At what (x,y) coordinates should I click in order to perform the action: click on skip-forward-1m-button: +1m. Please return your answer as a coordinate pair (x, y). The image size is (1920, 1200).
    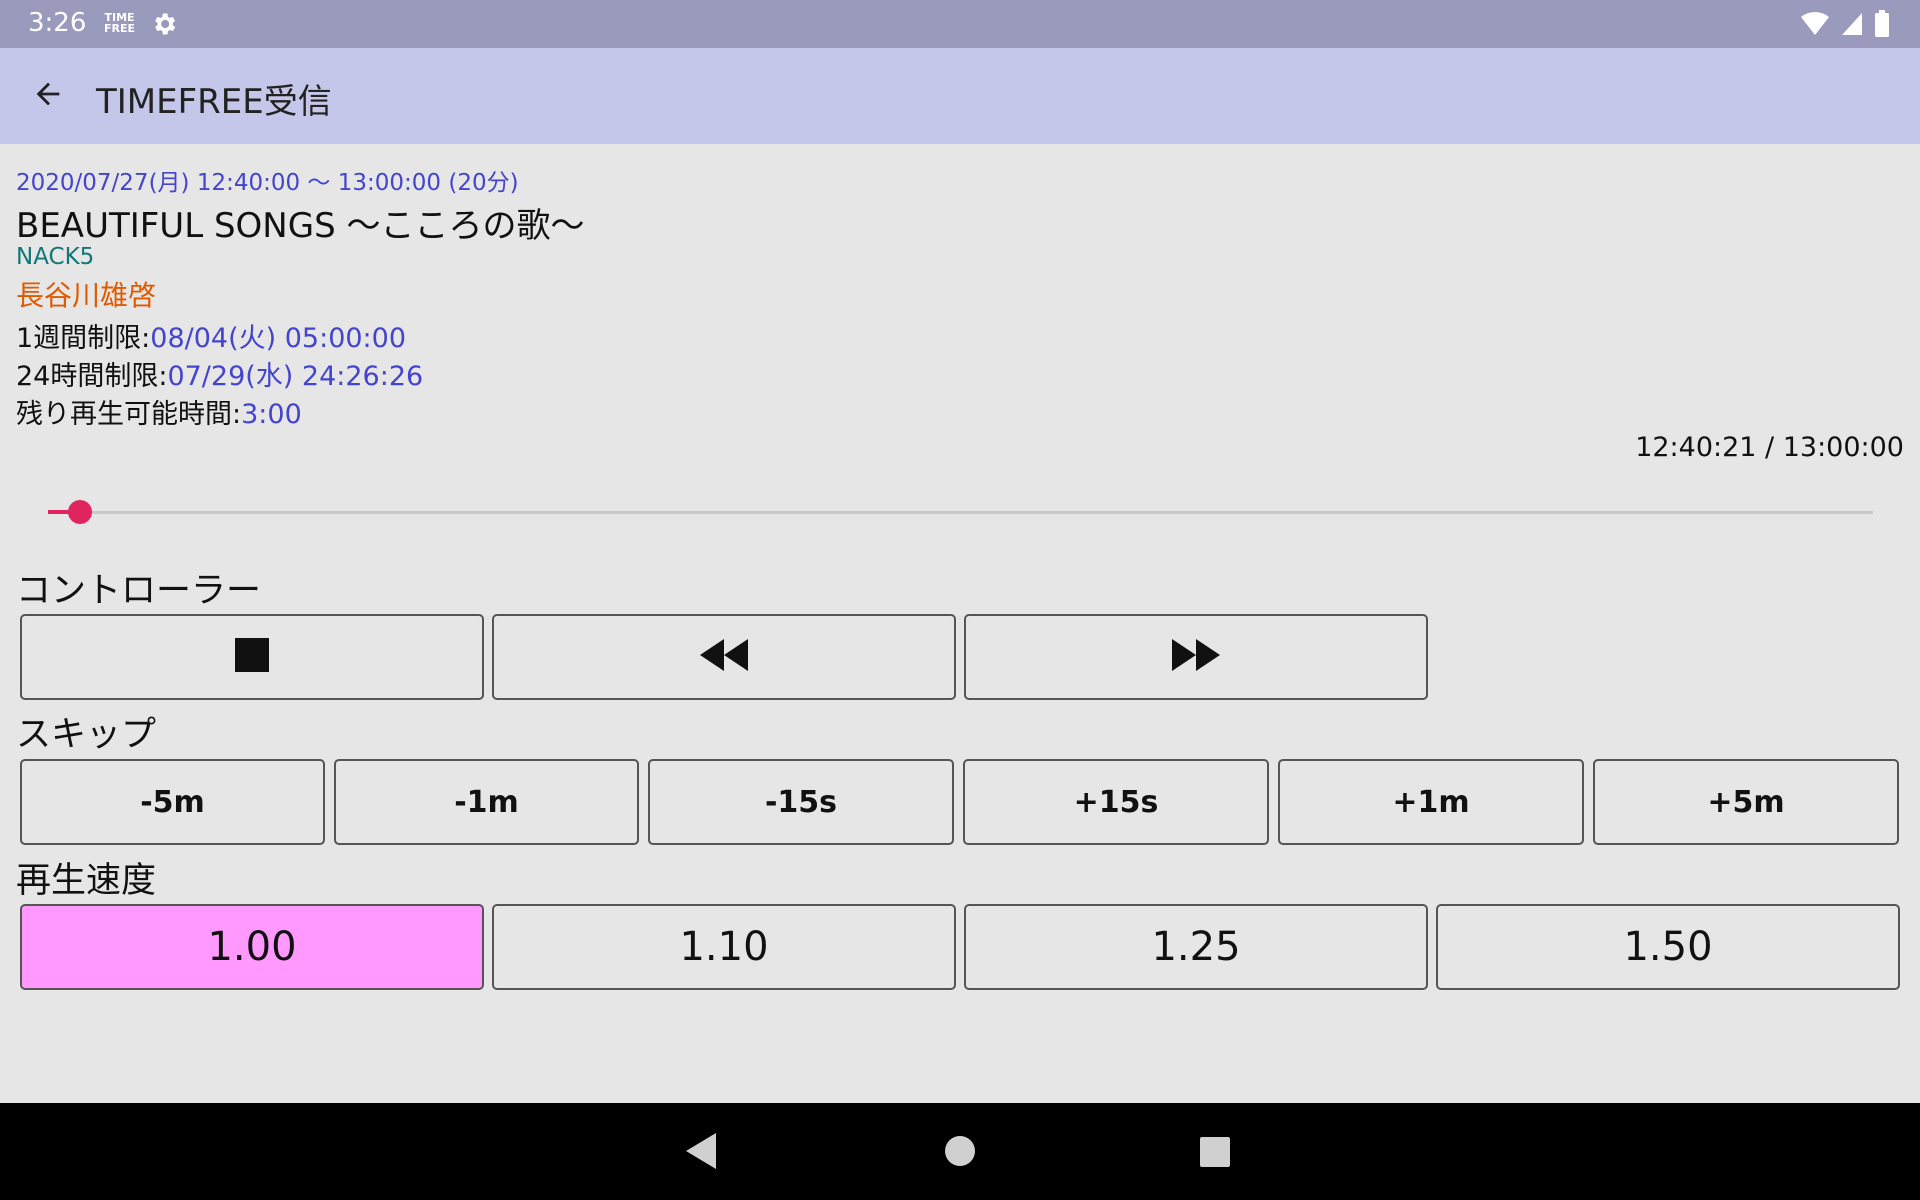
    Looking at the image, I should click on (1431, 802).